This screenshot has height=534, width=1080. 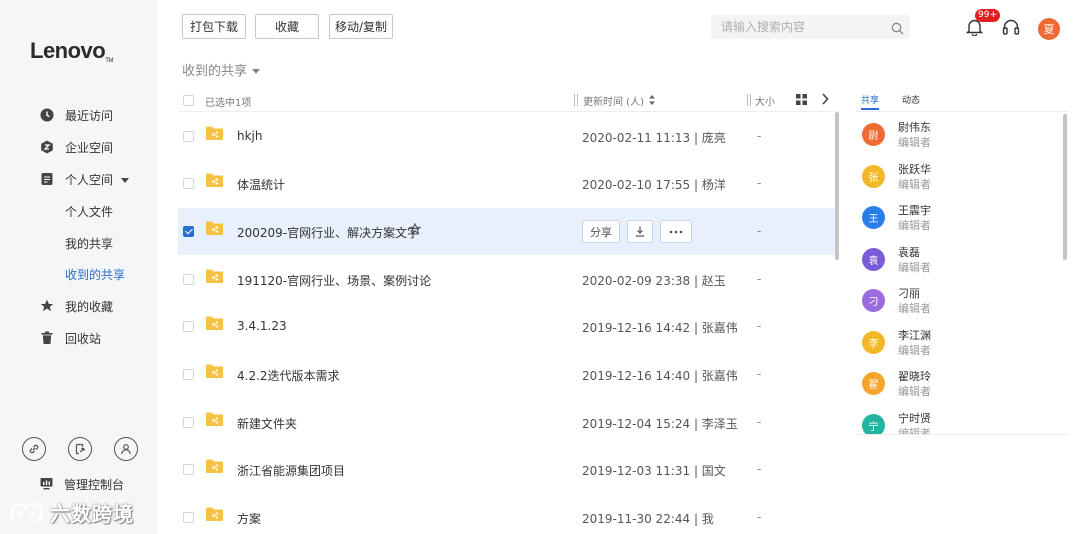 I want to click on select-all-checkbox, so click(x=188, y=100).